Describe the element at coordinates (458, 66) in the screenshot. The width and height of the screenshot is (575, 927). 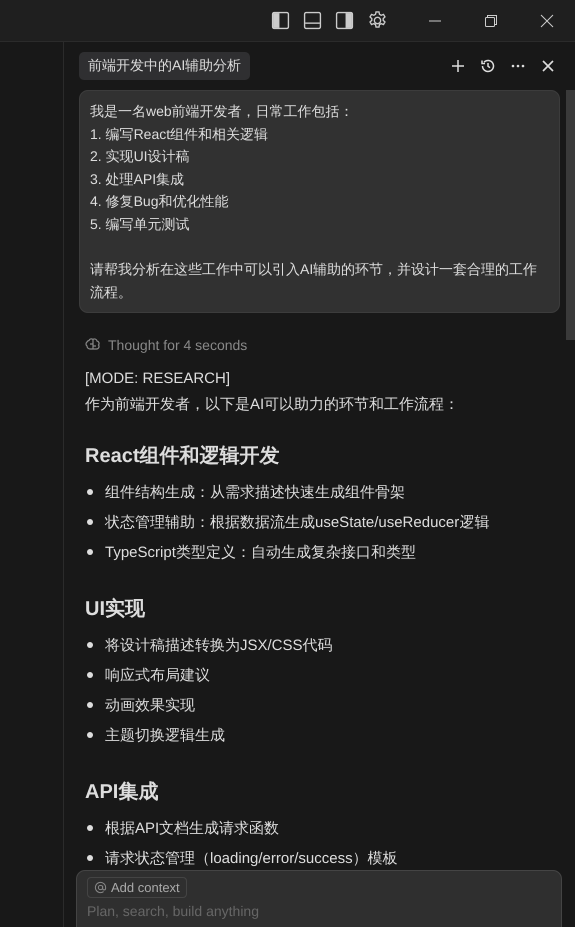
I see `plus-icon` at that location.